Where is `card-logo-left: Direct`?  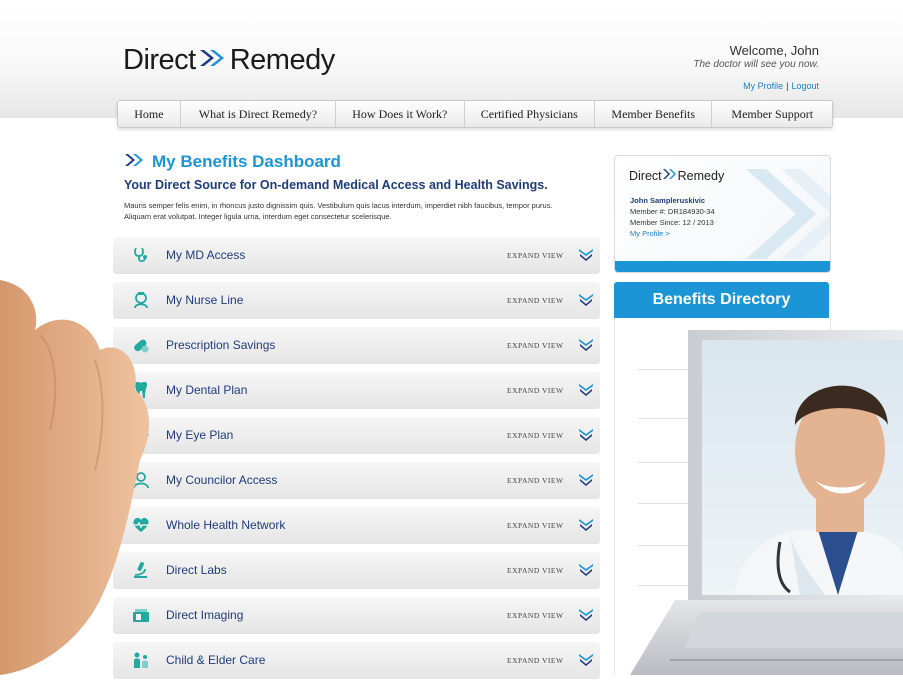 card-logo-left: Direct is located at coordinates (645, 175).